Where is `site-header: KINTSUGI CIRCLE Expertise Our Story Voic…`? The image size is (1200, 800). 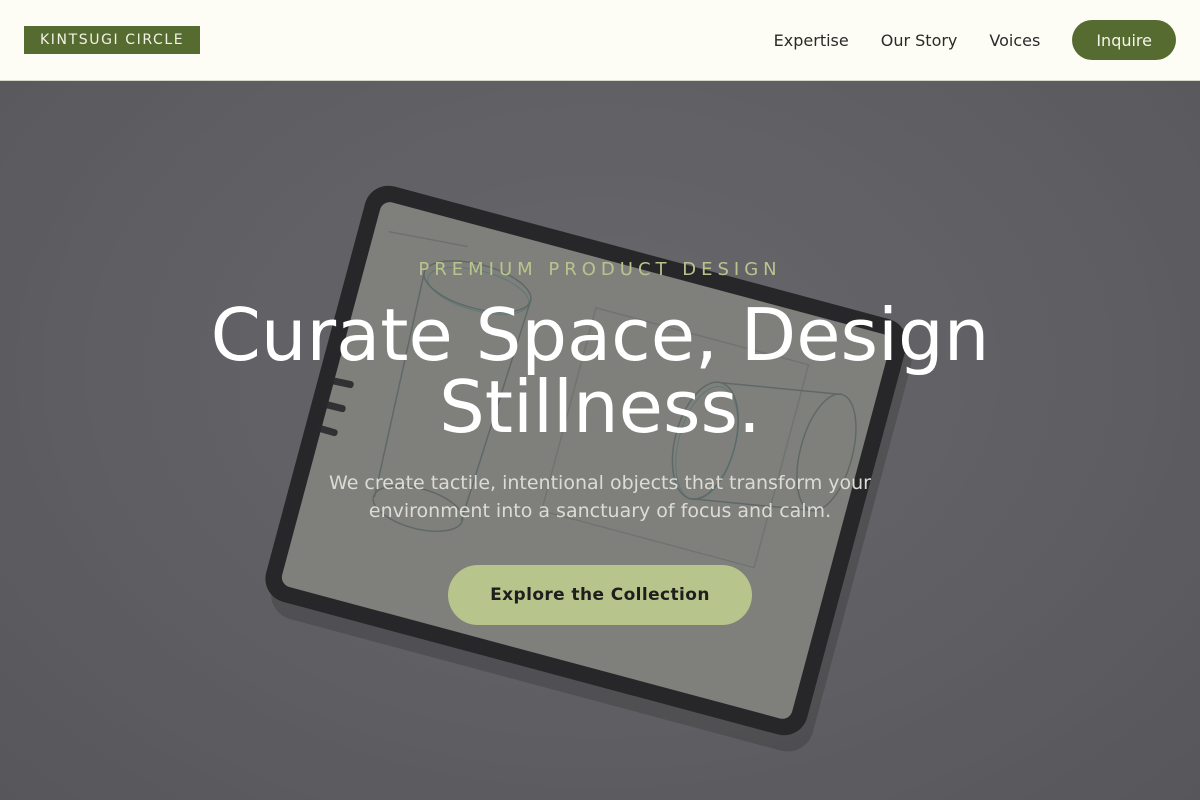 site-header: KINTSUGI CIRCLE Expertise Our Story Voic… is located at coordinates (600, 40).